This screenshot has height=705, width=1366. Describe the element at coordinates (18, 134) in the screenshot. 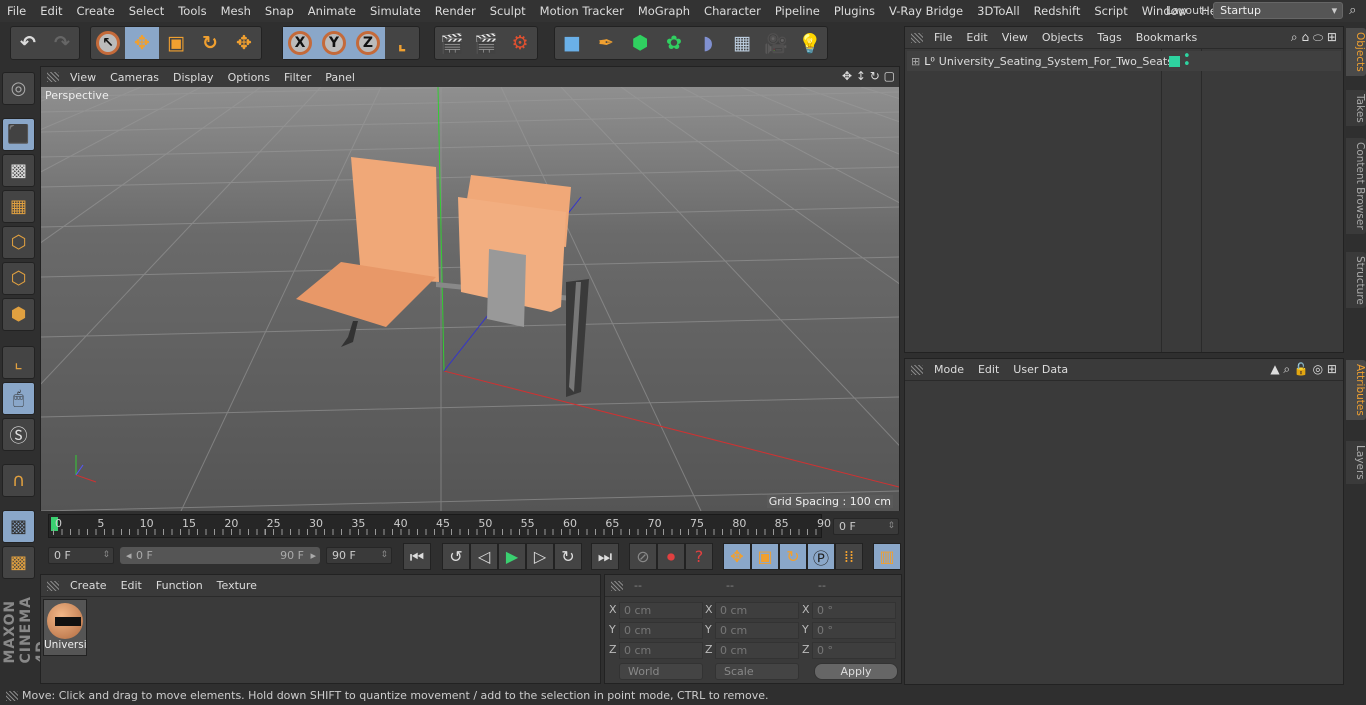

I see `model-mode-icon: ⬛` at that location.